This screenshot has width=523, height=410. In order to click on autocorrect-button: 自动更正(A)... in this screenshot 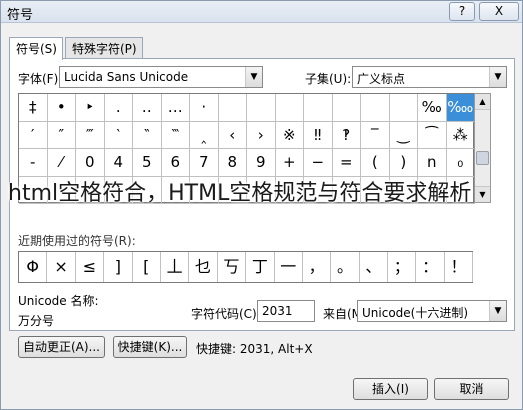, I will do `click(61, 347)`.